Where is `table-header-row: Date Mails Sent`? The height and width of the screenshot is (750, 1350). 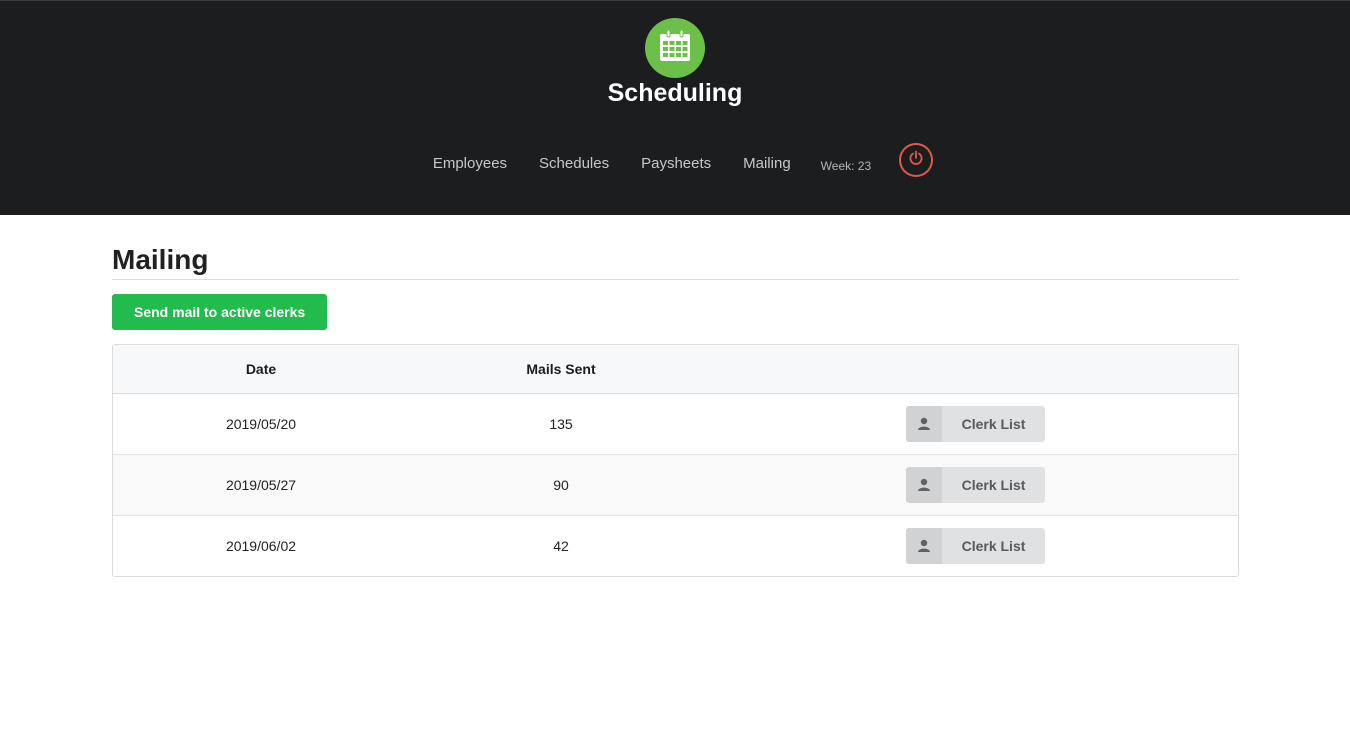 table-header-row: Date Mails Sent is located at coordinates (675, 369).